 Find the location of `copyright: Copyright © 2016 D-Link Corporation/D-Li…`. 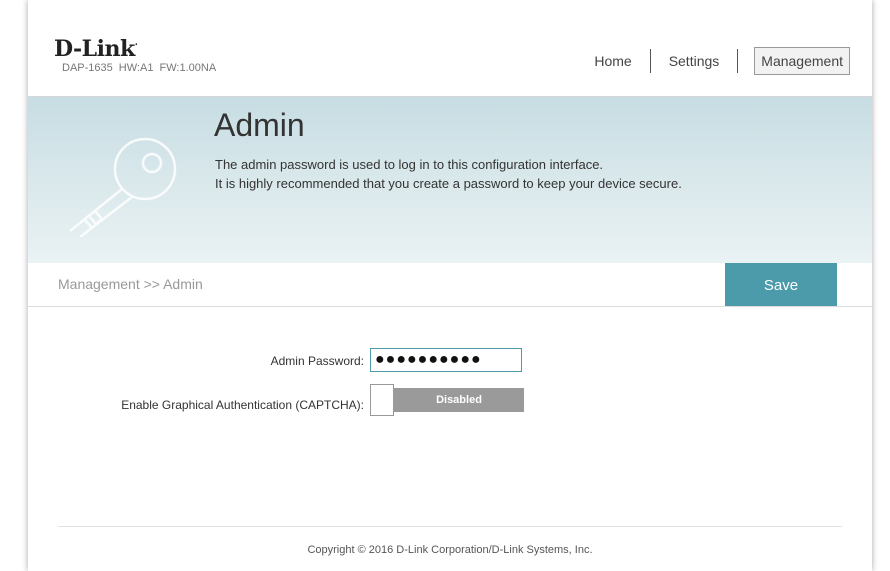

copyright: Copyright © 2016 D-Link Corporation/D-Li… is located at coordinates (450, 550).